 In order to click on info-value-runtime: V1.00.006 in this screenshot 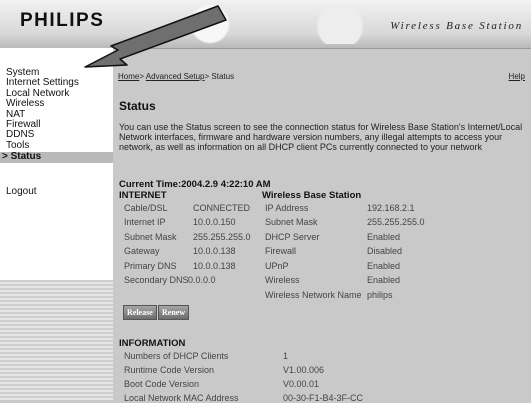, I will do `click(304, 370)`.